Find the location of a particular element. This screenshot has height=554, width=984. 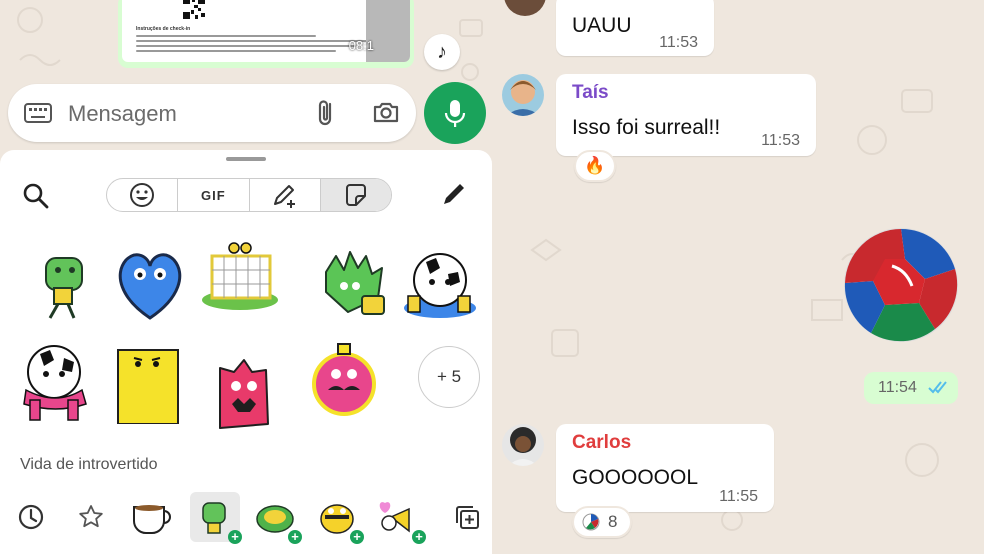

qr-code-icon is located at coordinates (194, 10).